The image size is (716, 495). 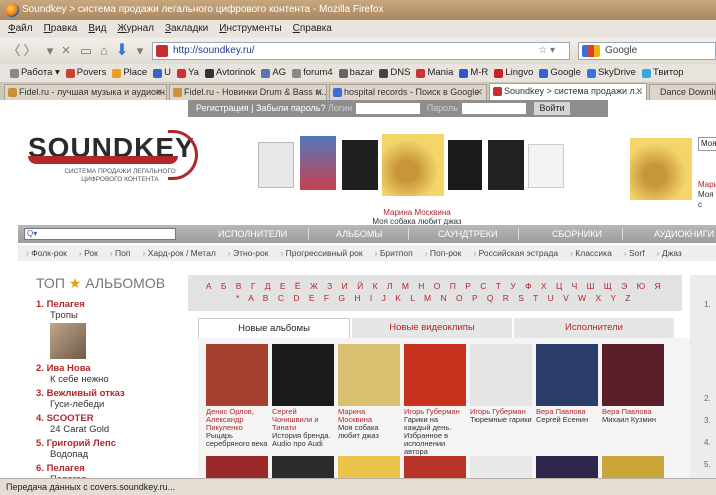 What do you see at coordinates (546, 51) in the screenshot?
I see `bookmark-star-icon: ☆ ▾` at bounding box center [546, 51].